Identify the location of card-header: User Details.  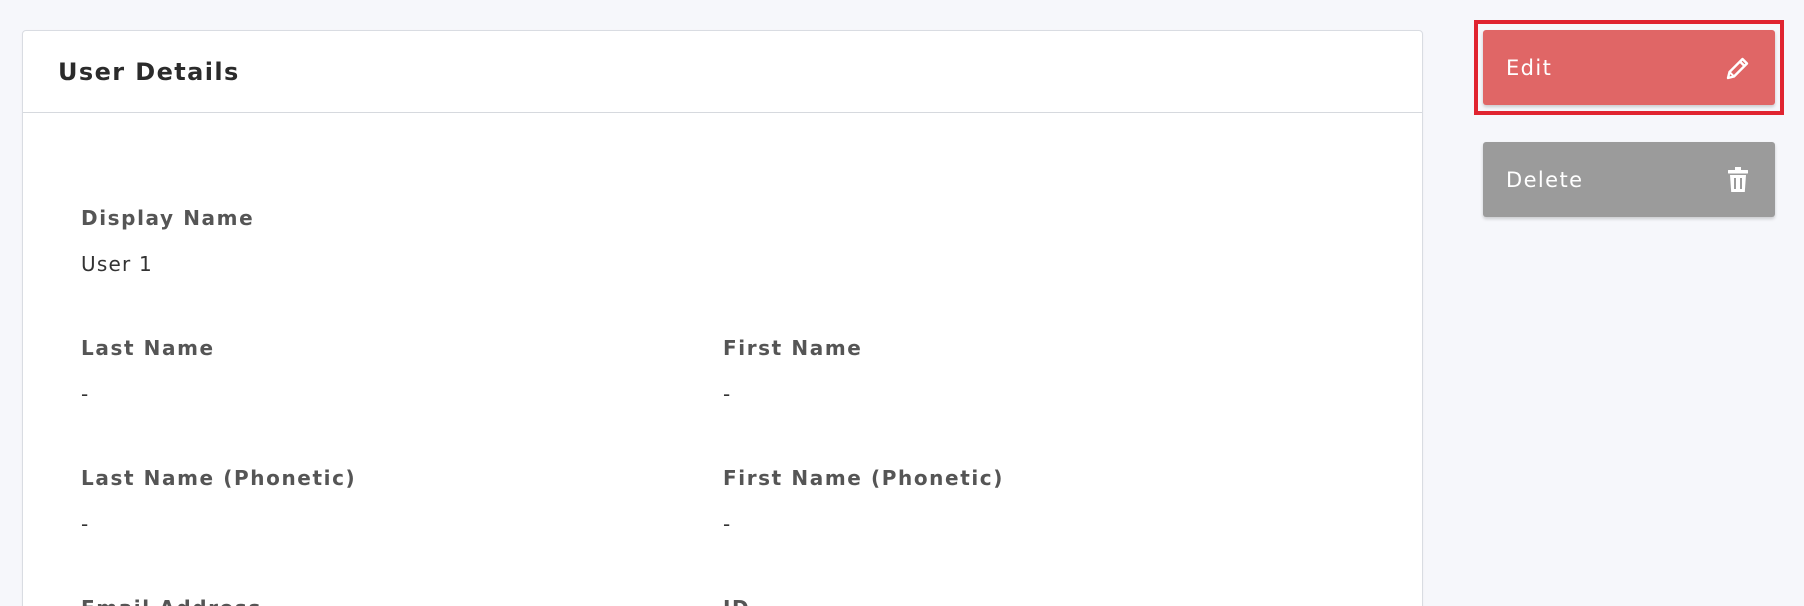
(722, 72).